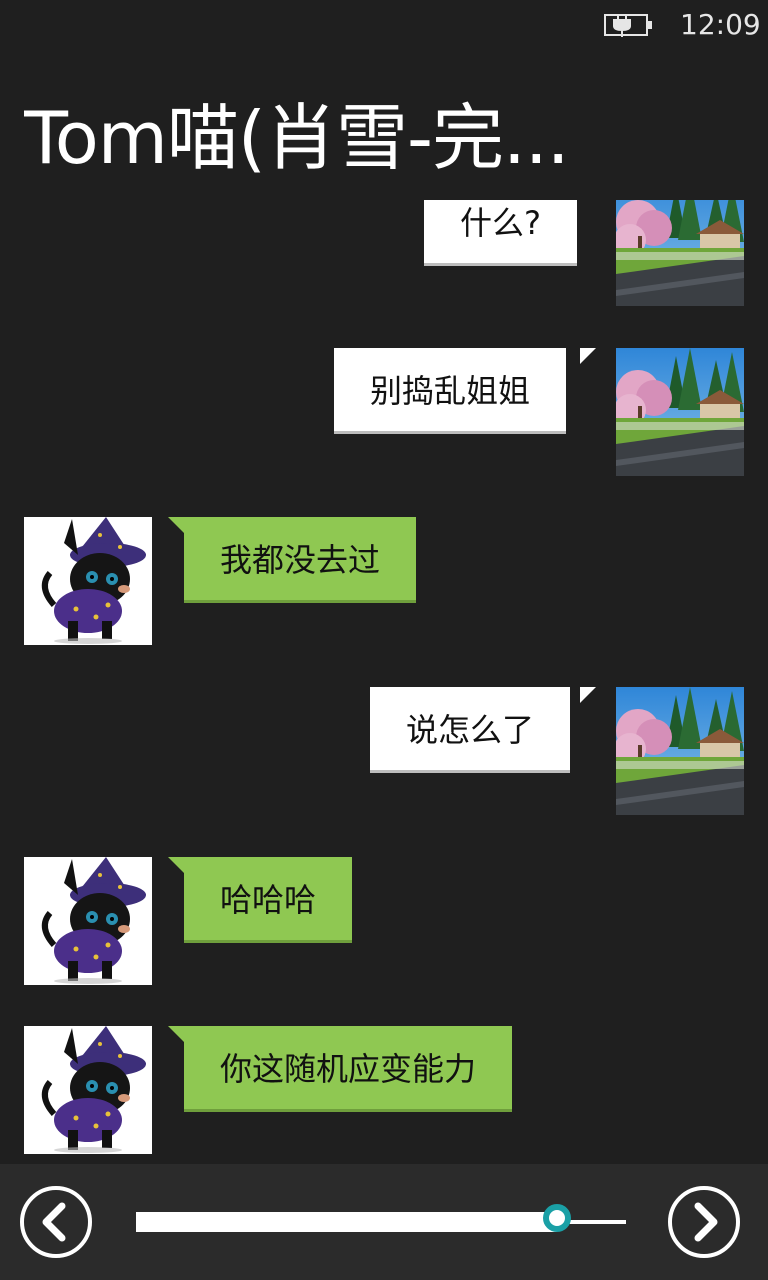  I want to click on message-bubble: 我都没去过, so click(300, 560).